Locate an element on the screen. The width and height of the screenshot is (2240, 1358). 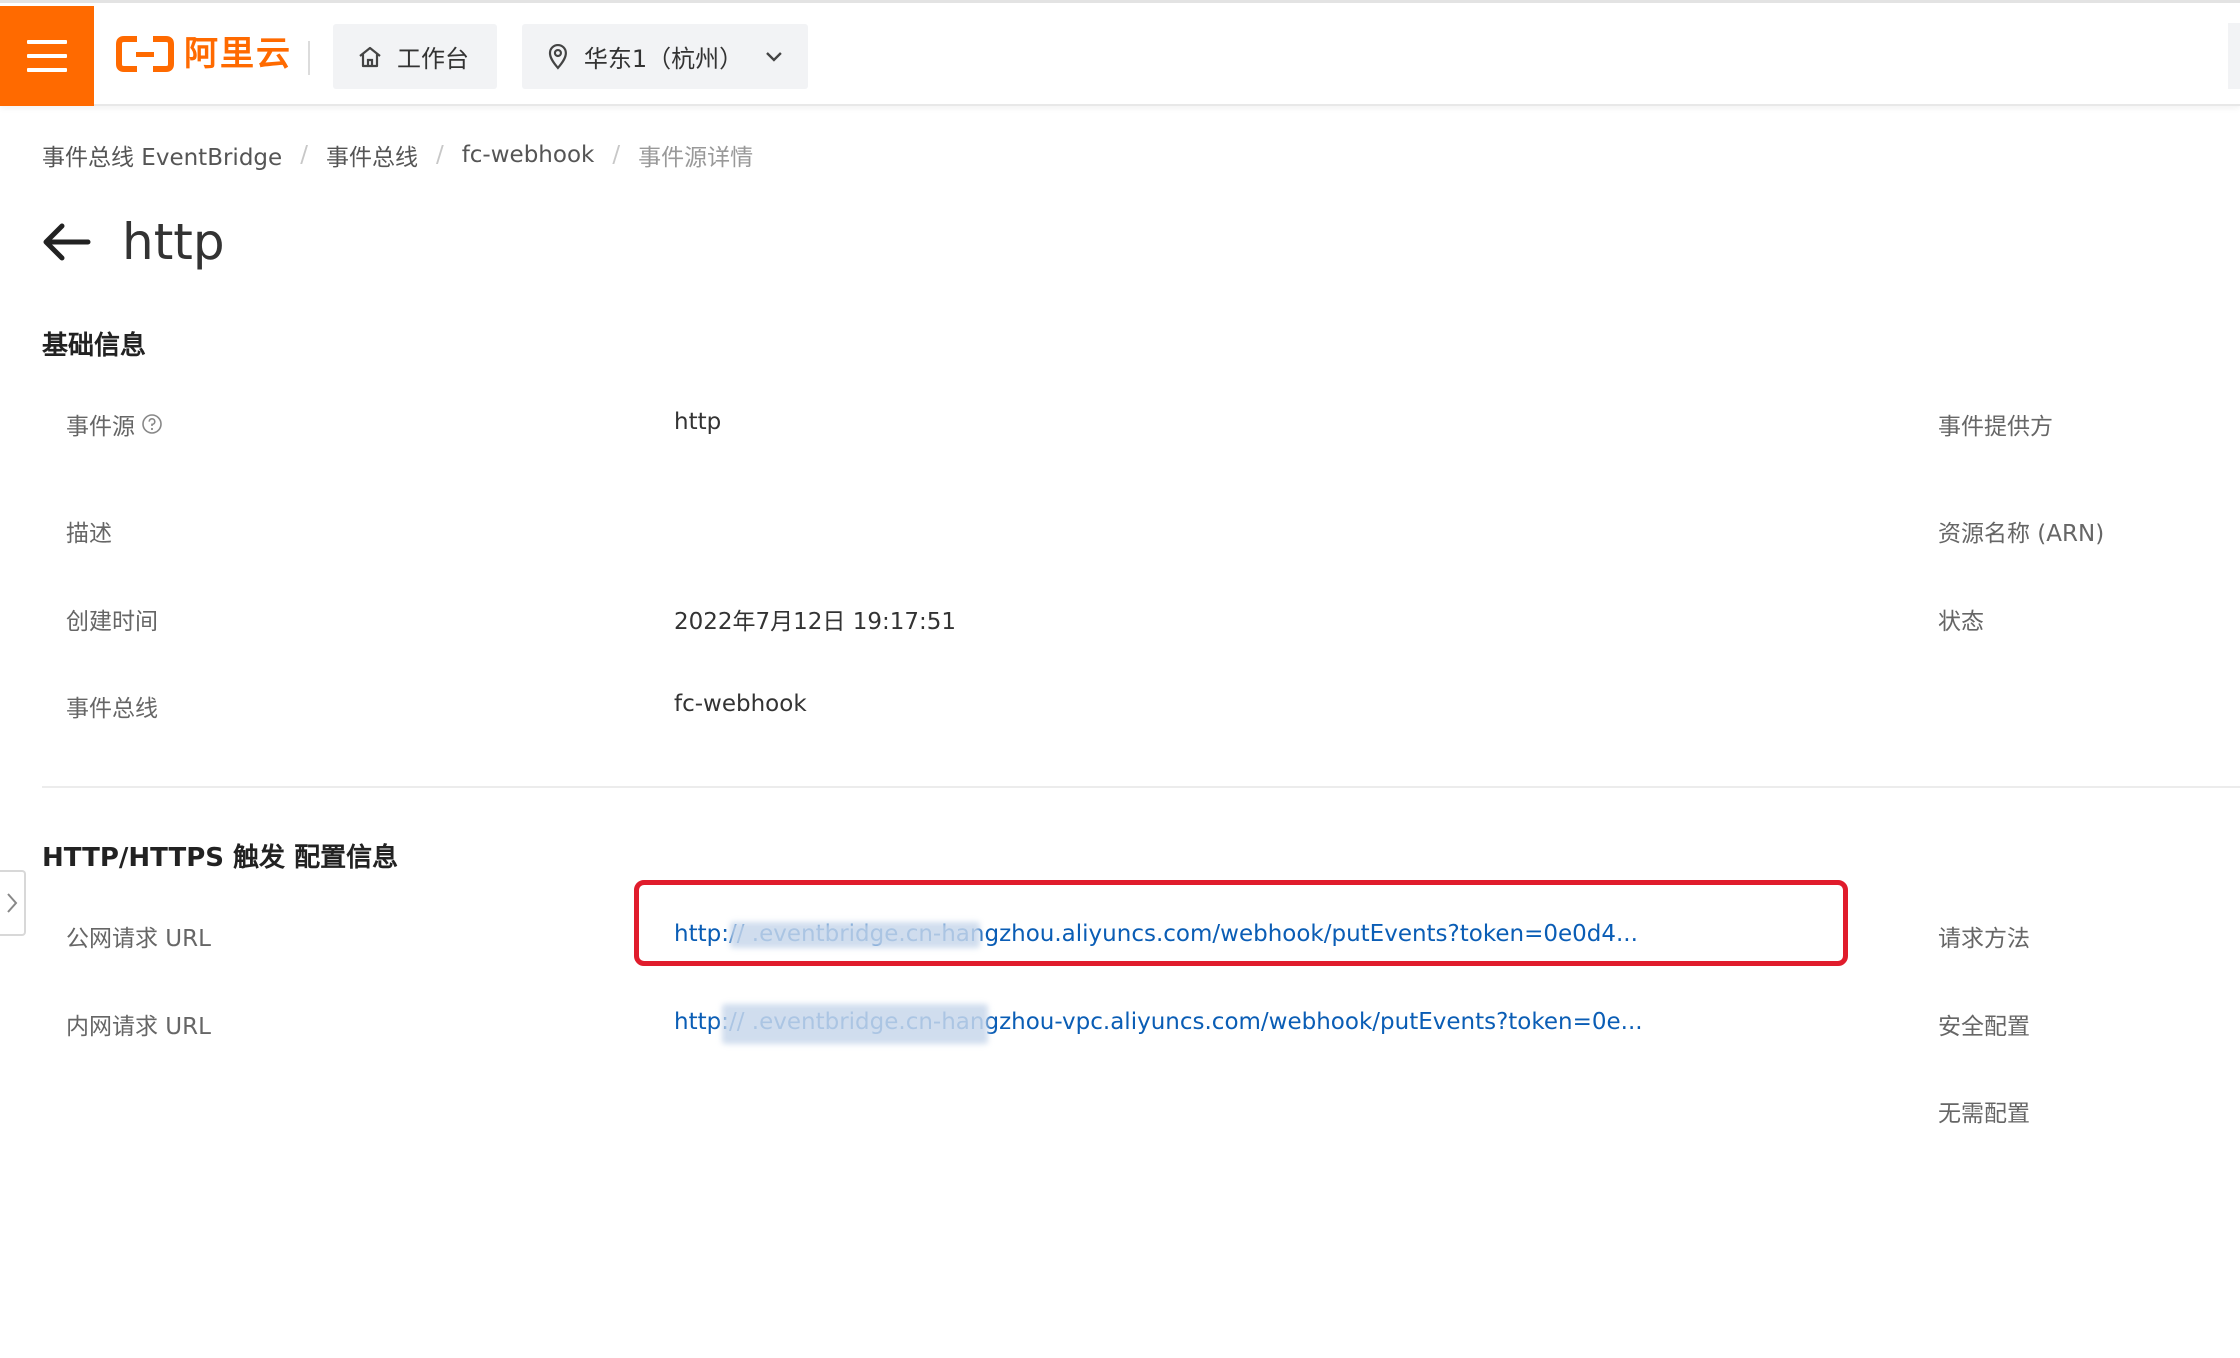
top-navigation-bar: 阿里云 工作台 华东1（杭州） is located at coordinates (1120, 53).